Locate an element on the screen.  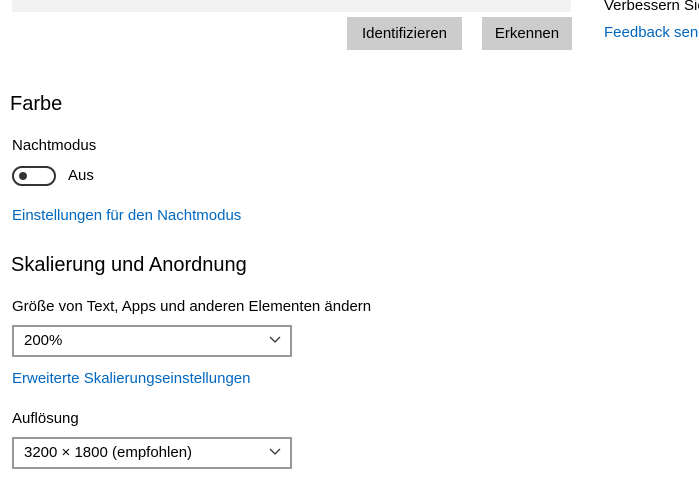
resolution-dropdown: 3200 × 1800 (empfohlen) is located at coordinates (152, 453).